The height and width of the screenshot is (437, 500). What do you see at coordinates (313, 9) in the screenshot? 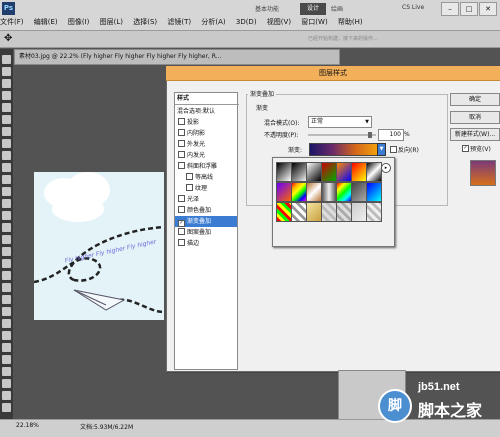
I see `workspace-design: 设计` at bounding box center [313, 9].